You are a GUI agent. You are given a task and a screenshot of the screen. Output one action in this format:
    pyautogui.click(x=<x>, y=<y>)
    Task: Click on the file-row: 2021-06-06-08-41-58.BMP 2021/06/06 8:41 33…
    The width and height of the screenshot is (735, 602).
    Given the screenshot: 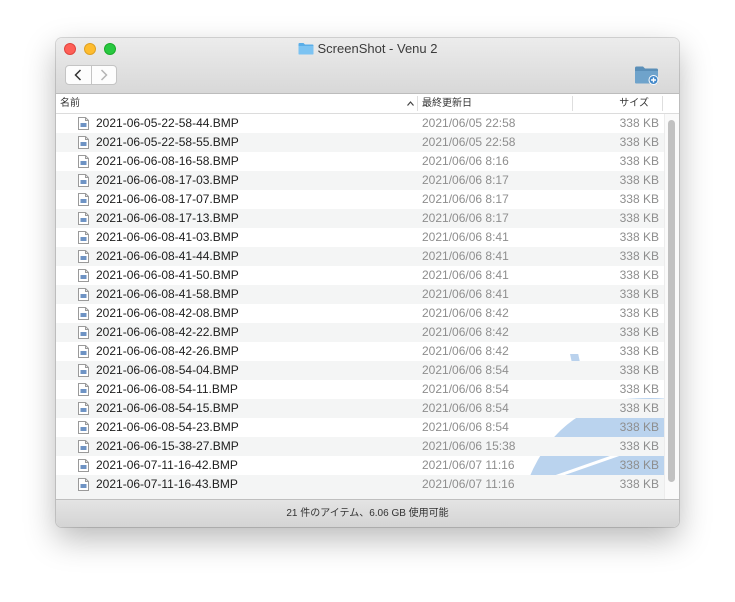 What is the action you would take?
    pyautogui.click(x=367, y=294)
    